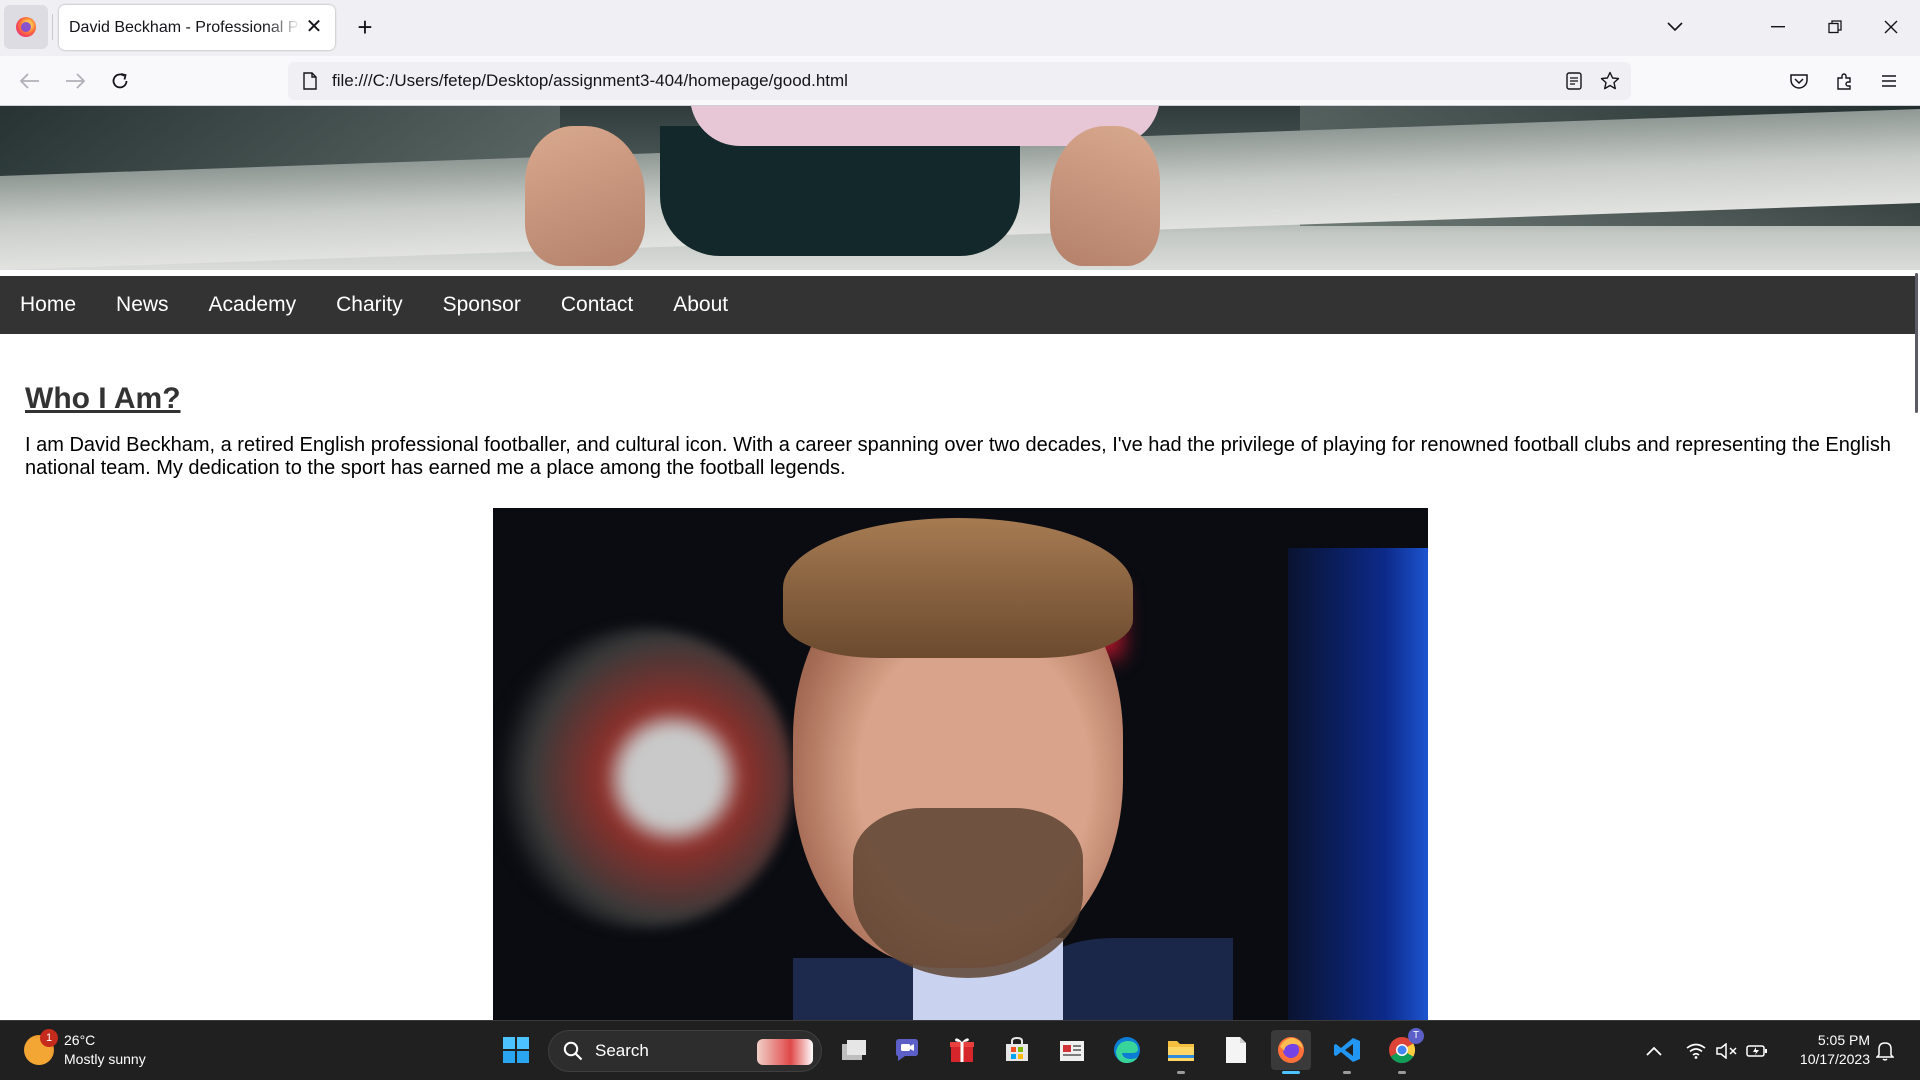  What do you see at coordinates (105, 1059) in the screenshot?
I see `weather-description: Mostly sunny` at bounding box center [105, 1059].